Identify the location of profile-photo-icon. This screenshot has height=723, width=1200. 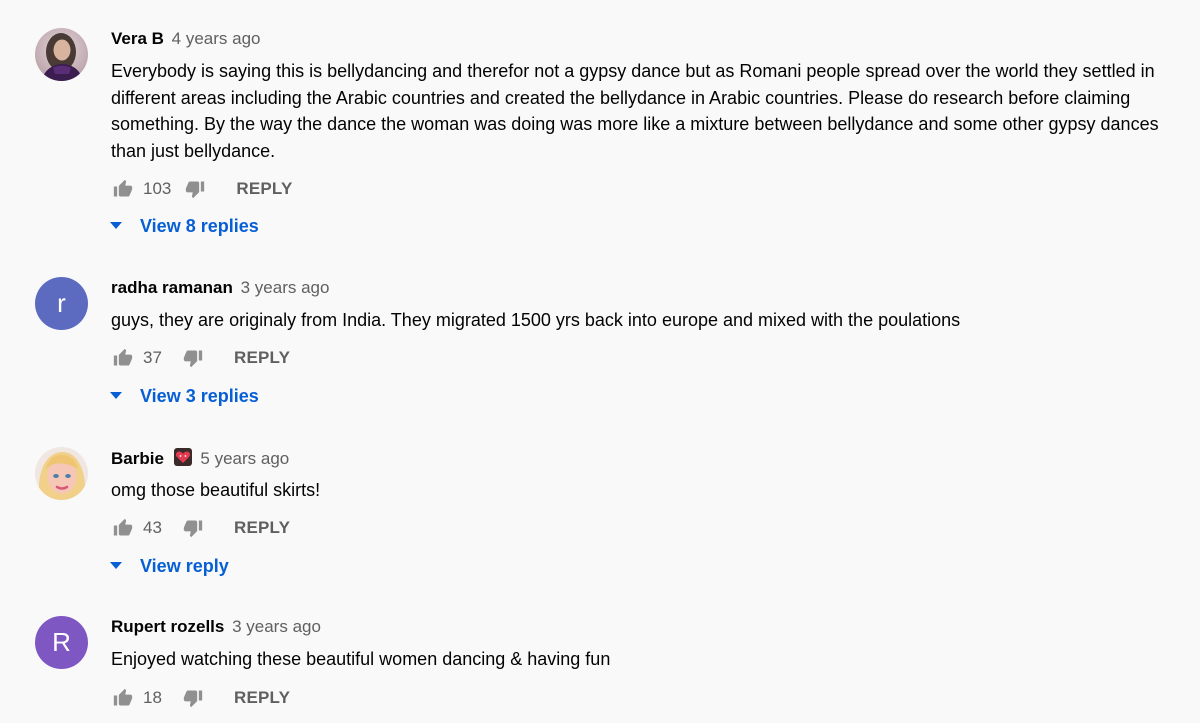
(61, 54).